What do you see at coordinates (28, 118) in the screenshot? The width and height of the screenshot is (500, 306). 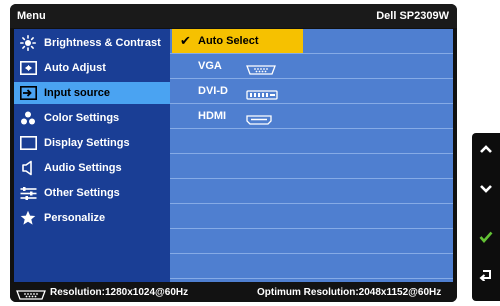 I see `color-settings-icon` at bounding box center [28, 118].